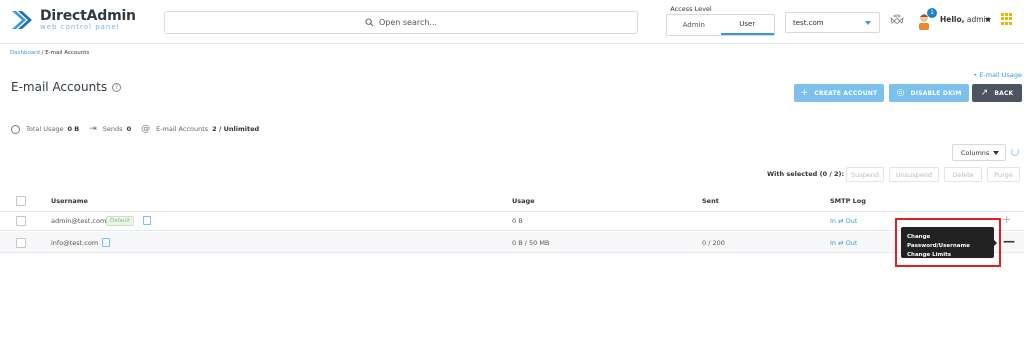 Image resolution: width=1024 pixels, height=349 pixels. I want to click on breadcrumb-dashboard: Dashboard, so click(25, 53).